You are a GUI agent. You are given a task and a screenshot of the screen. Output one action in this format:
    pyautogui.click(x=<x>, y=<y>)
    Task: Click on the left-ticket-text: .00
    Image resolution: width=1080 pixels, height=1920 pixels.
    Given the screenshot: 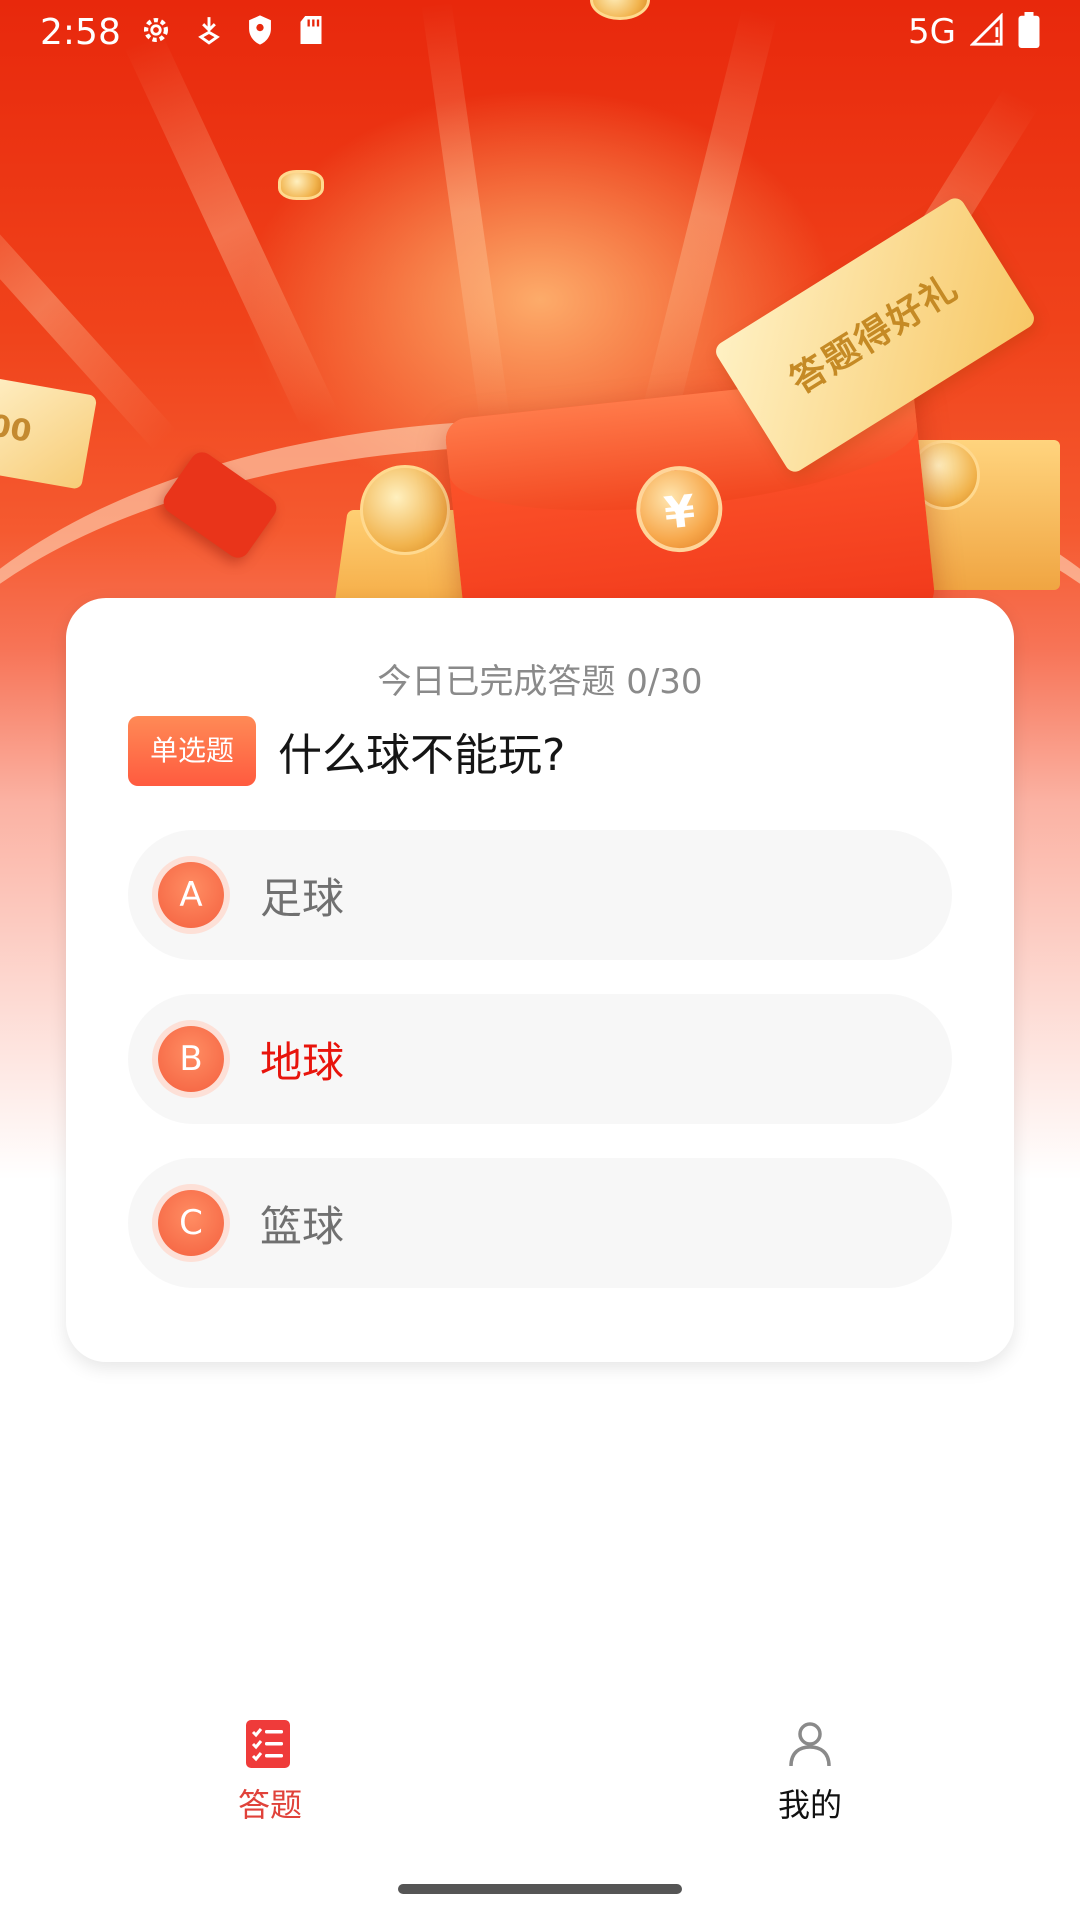 What is the action you would take?
    pyautogui.click(x=17, y=428)
    